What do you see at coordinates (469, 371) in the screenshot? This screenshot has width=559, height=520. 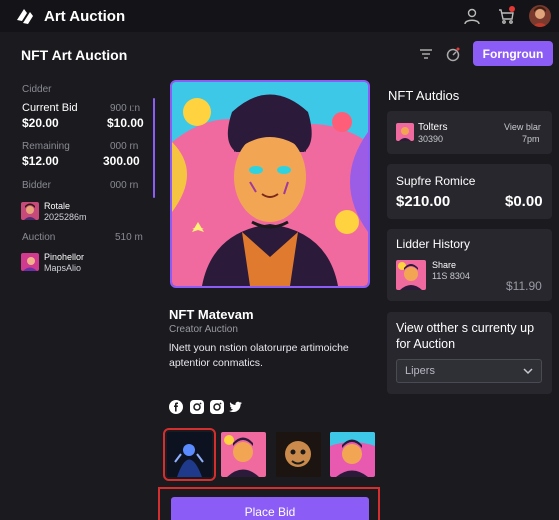 I see `auction-select: Lipers` at bounding box center [469, 371].